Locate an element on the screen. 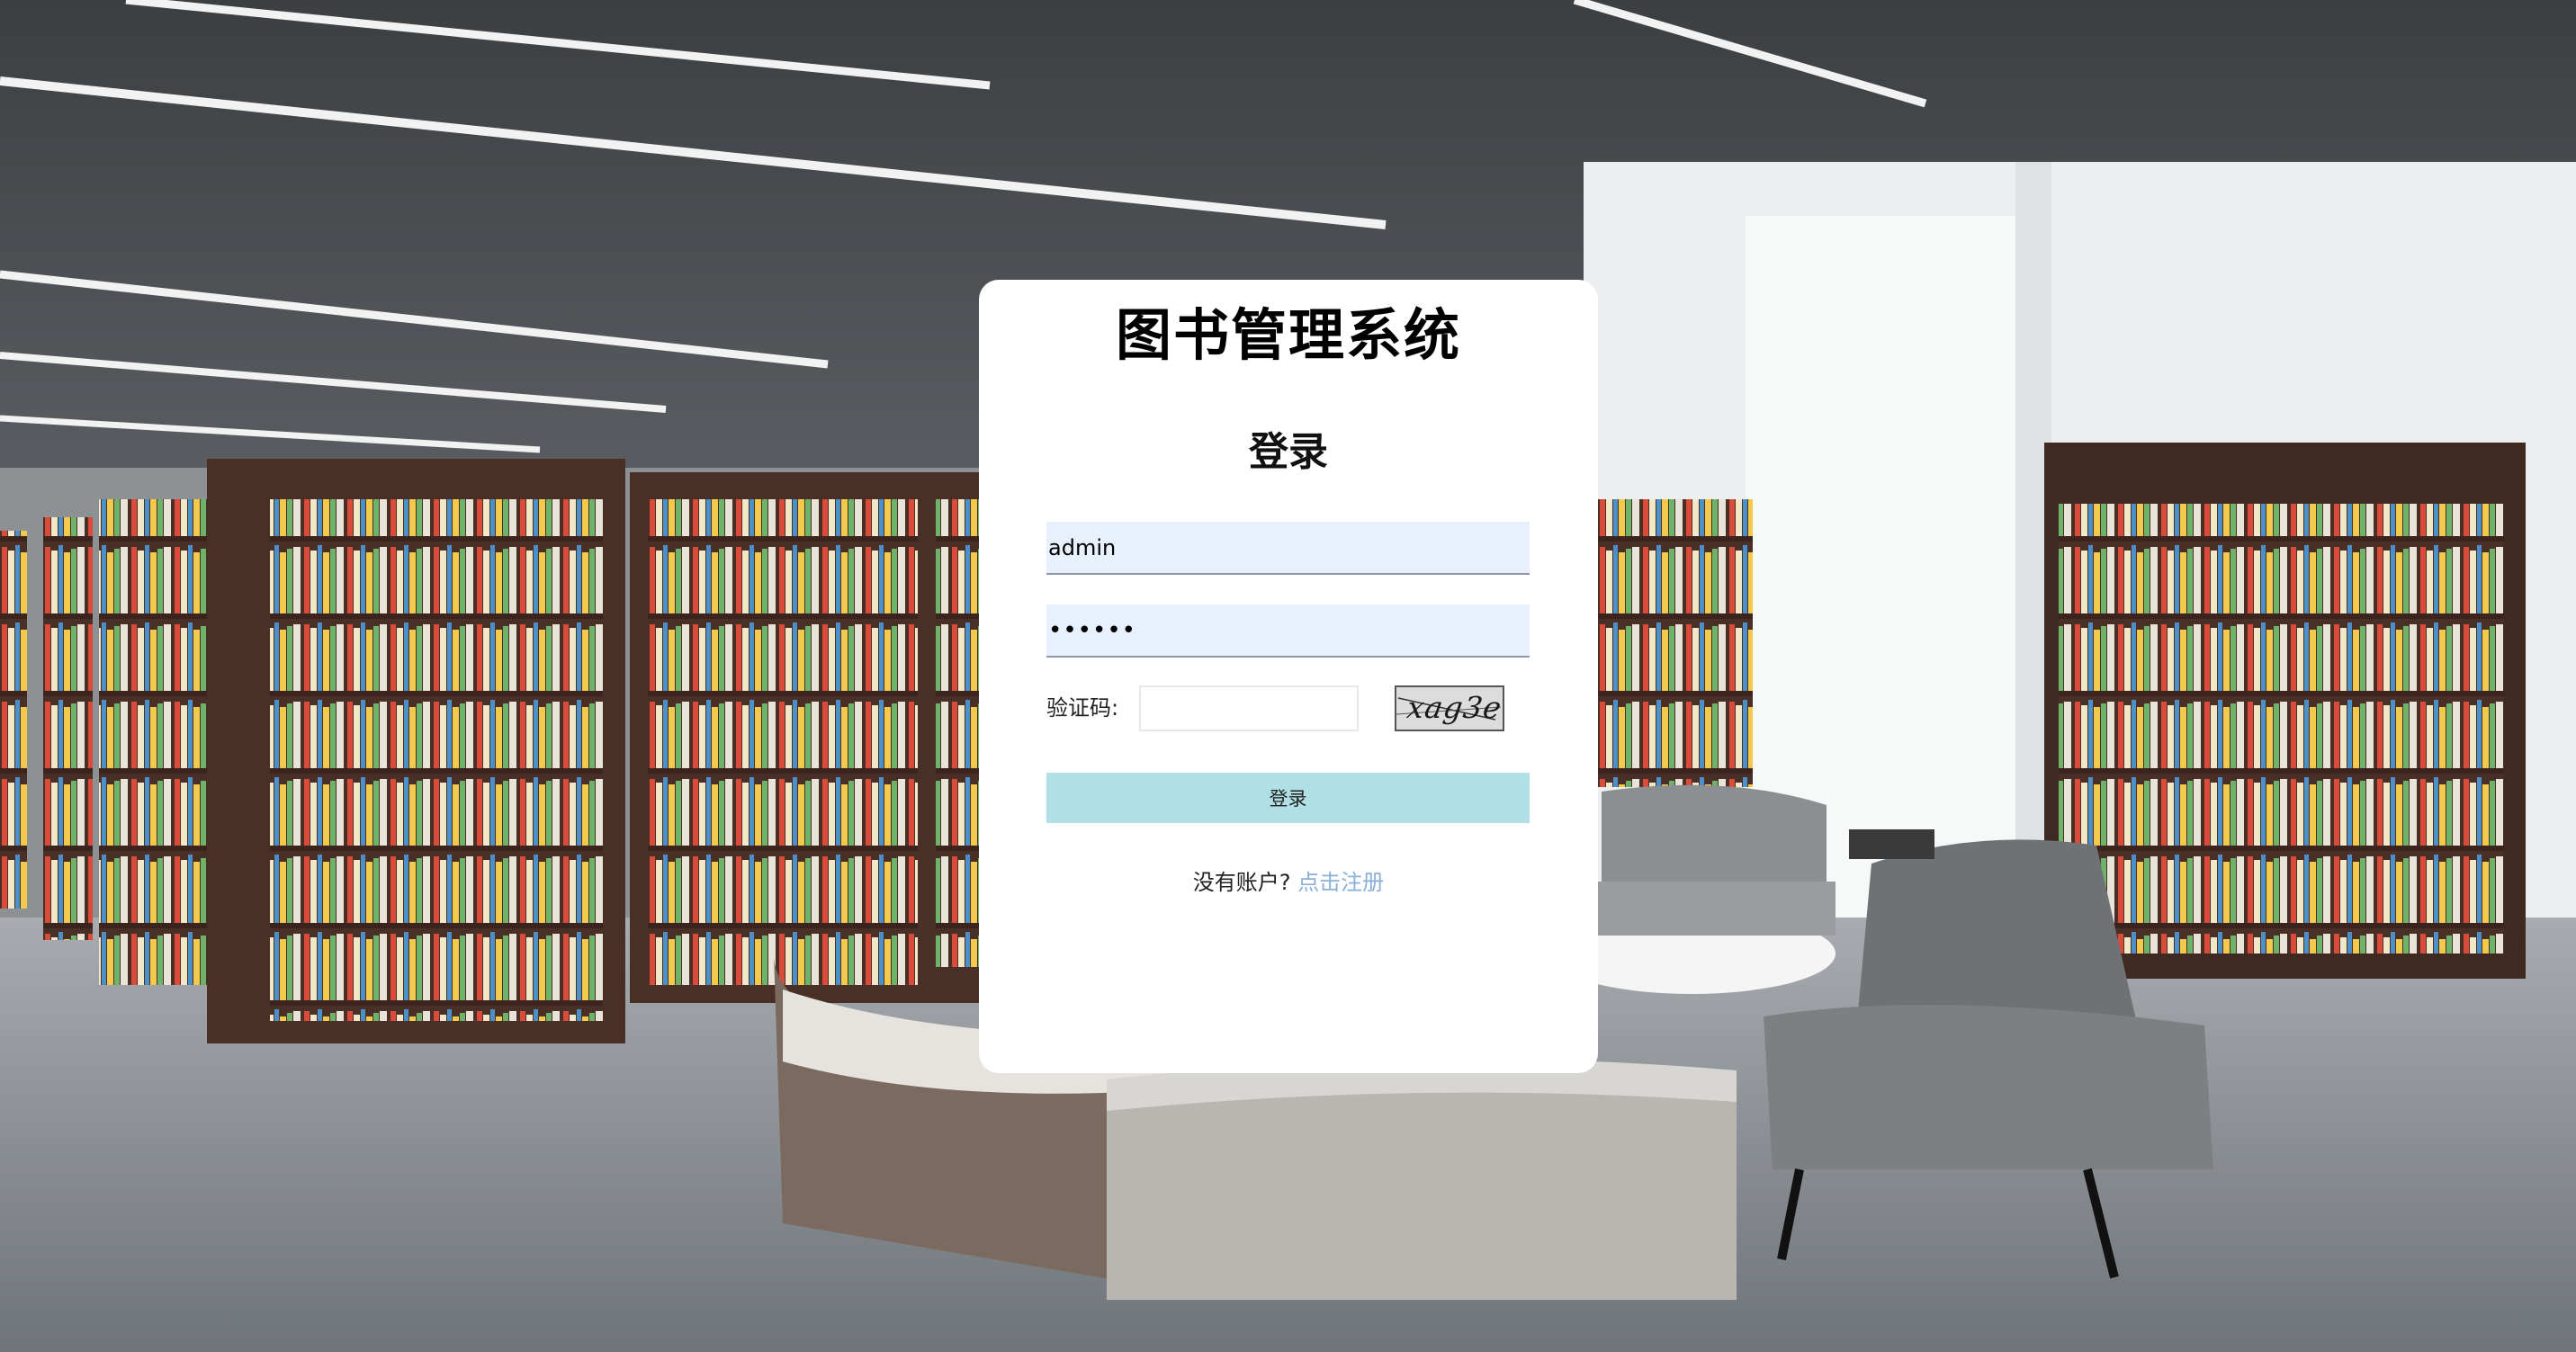 This screenshot has width=2576, height=1352. register-link: 点击注册 is located at coordinates (1340, 883).